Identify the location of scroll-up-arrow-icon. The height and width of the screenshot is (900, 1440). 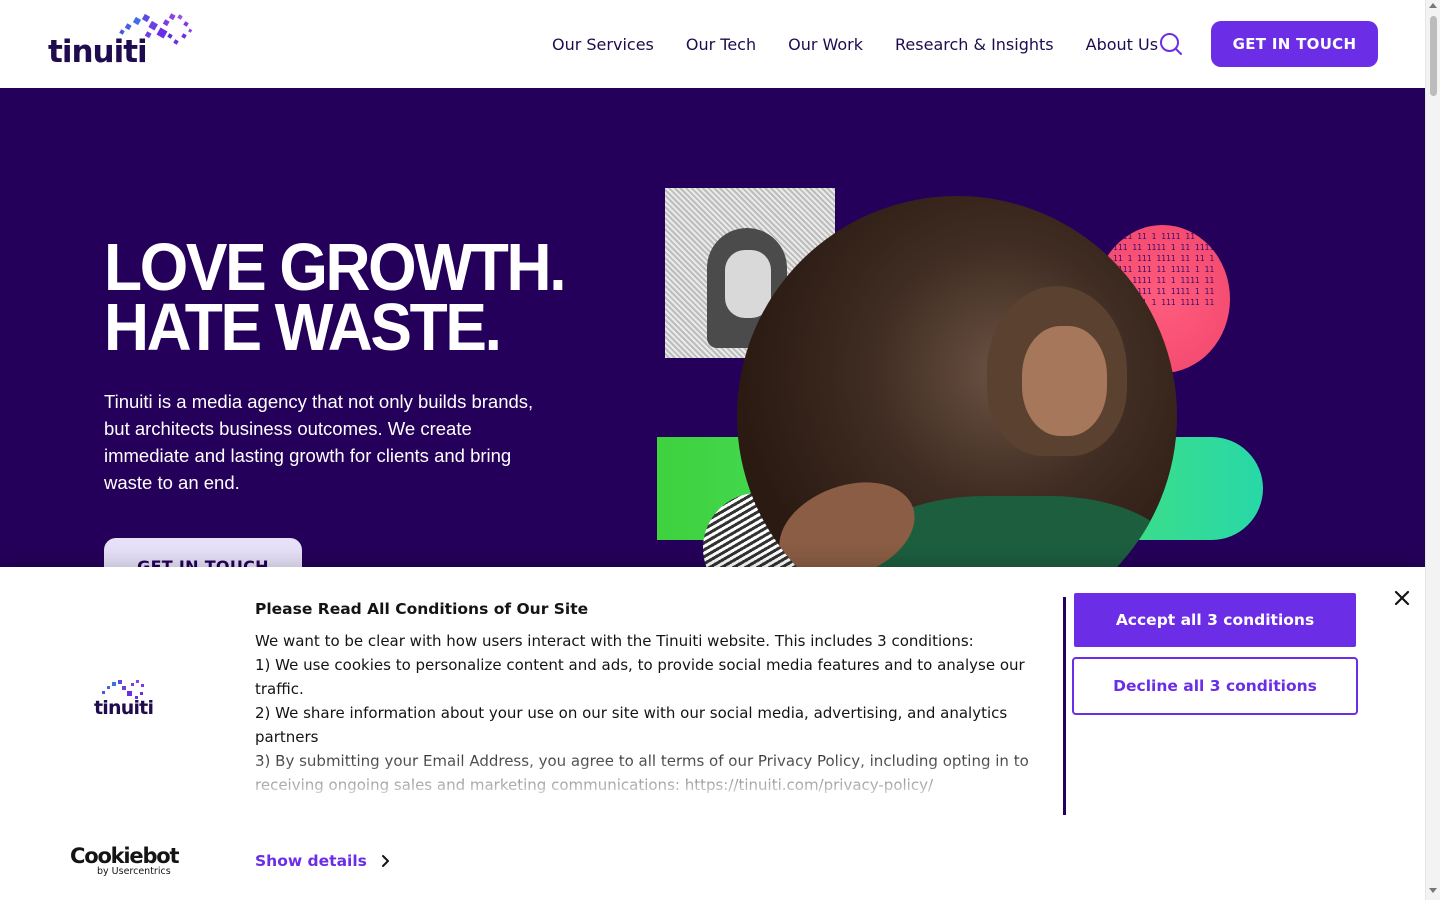
(1433, 5).